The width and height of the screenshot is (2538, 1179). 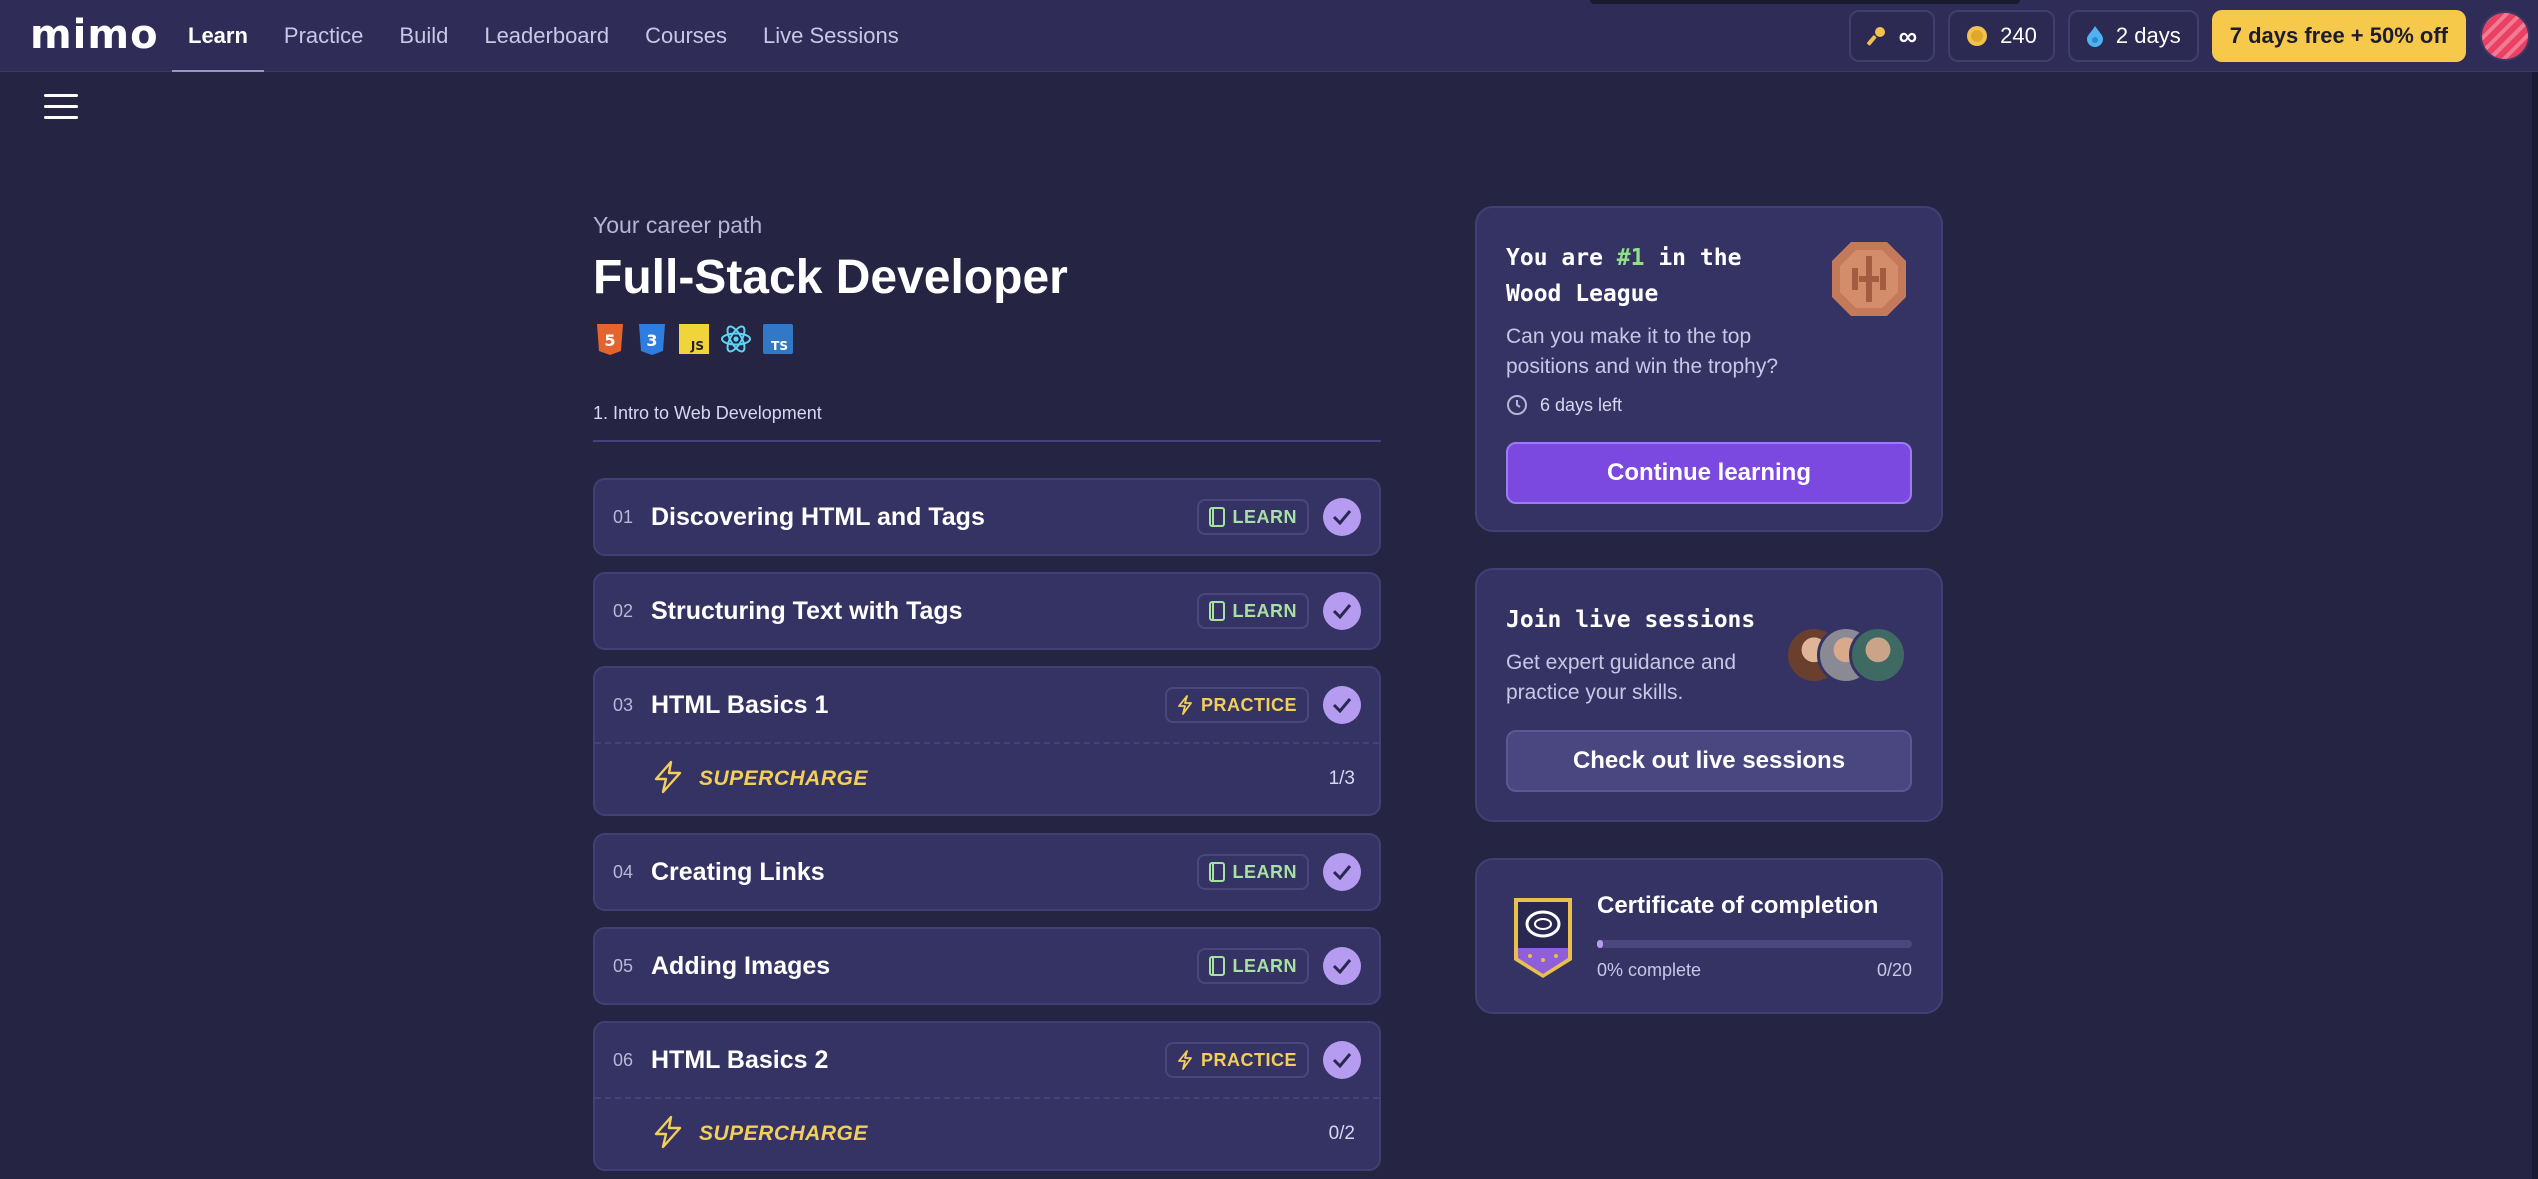 What do you see at coordinates (779, 346) in the screenshot?
I see `svg-text: TS` at bounding box center [779, 346].